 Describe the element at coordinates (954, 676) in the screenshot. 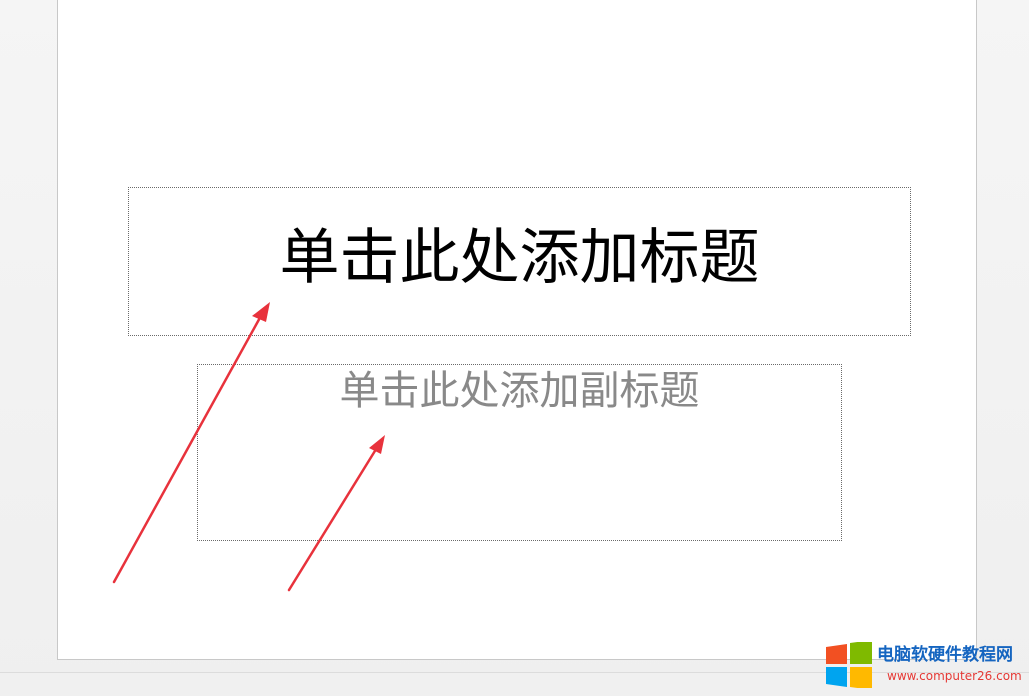

I see `watermark-url: www.computer26.com` at that location.